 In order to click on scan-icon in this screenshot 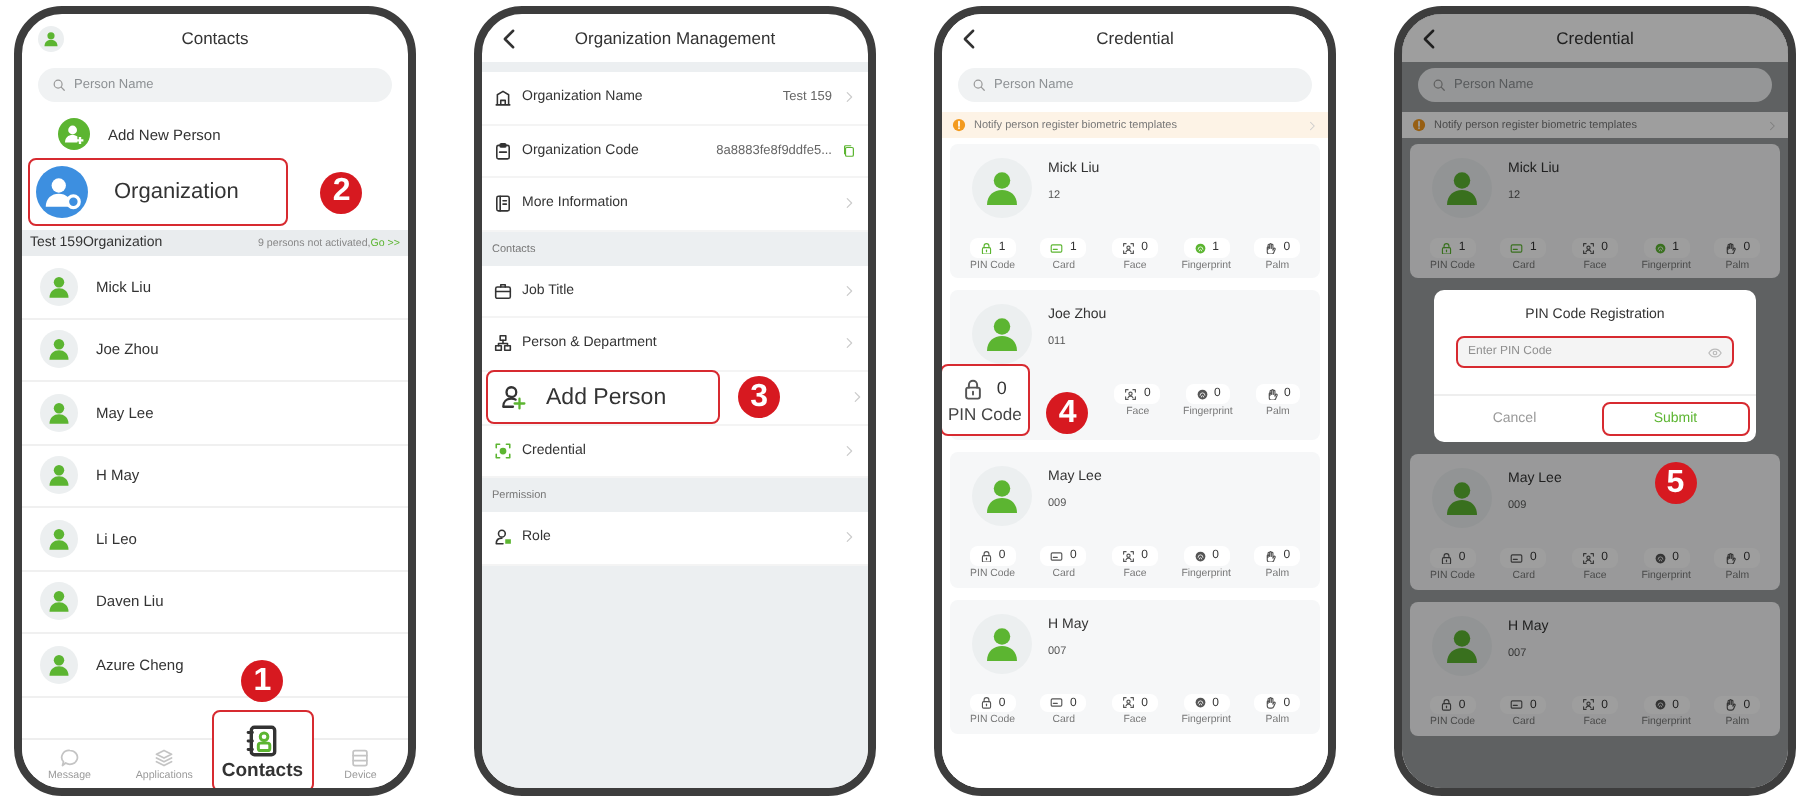, I will do `click(503, 450)`.